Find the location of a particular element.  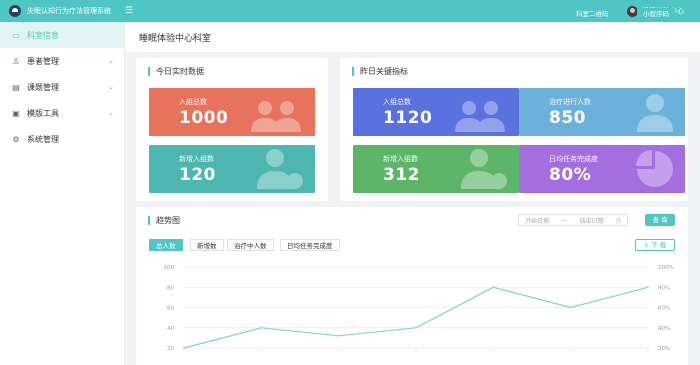

page-title: 睡眠体验中心科室 is located at coordinates (175, 38).